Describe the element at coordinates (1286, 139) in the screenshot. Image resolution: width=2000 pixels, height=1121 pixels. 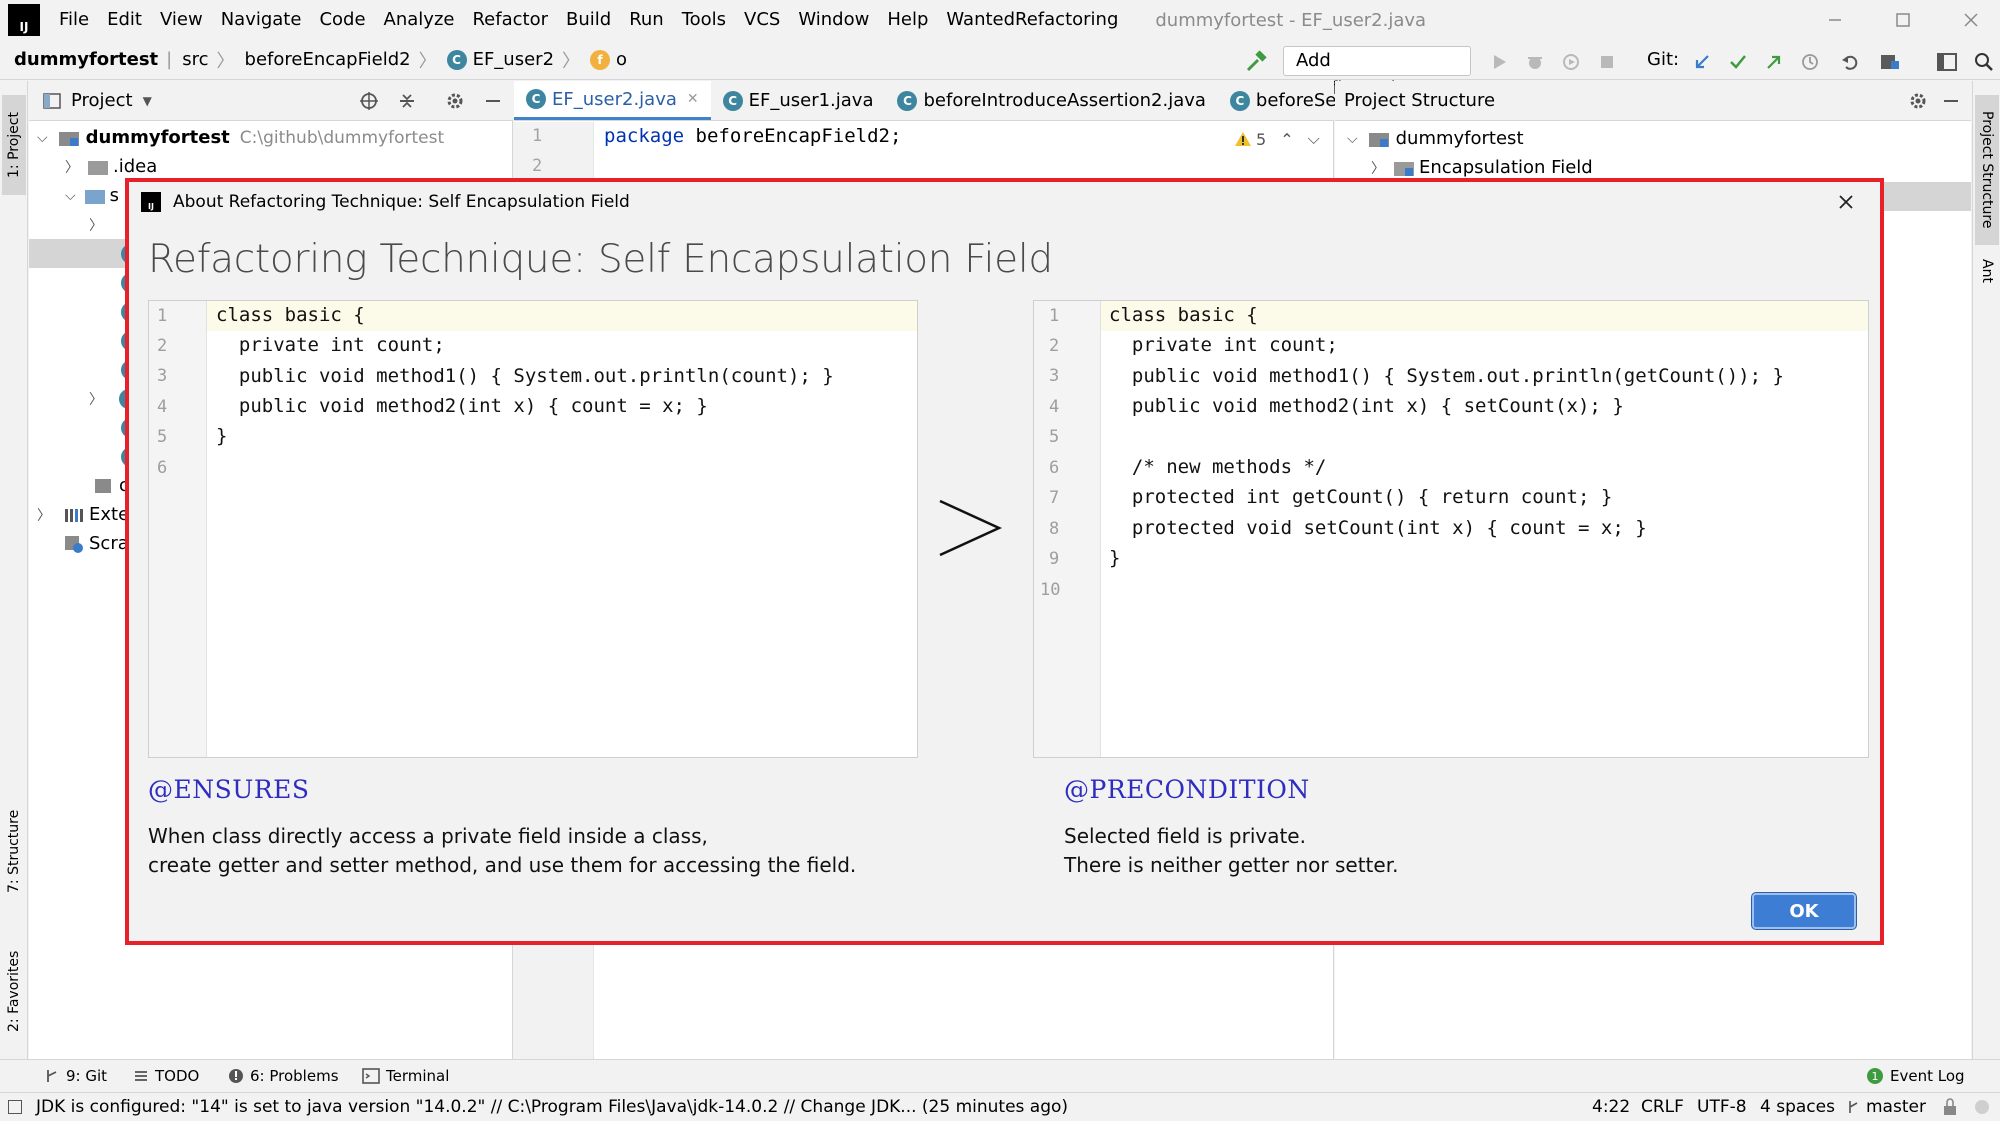
I see `chevron-up-icon: ⌃` at that location.